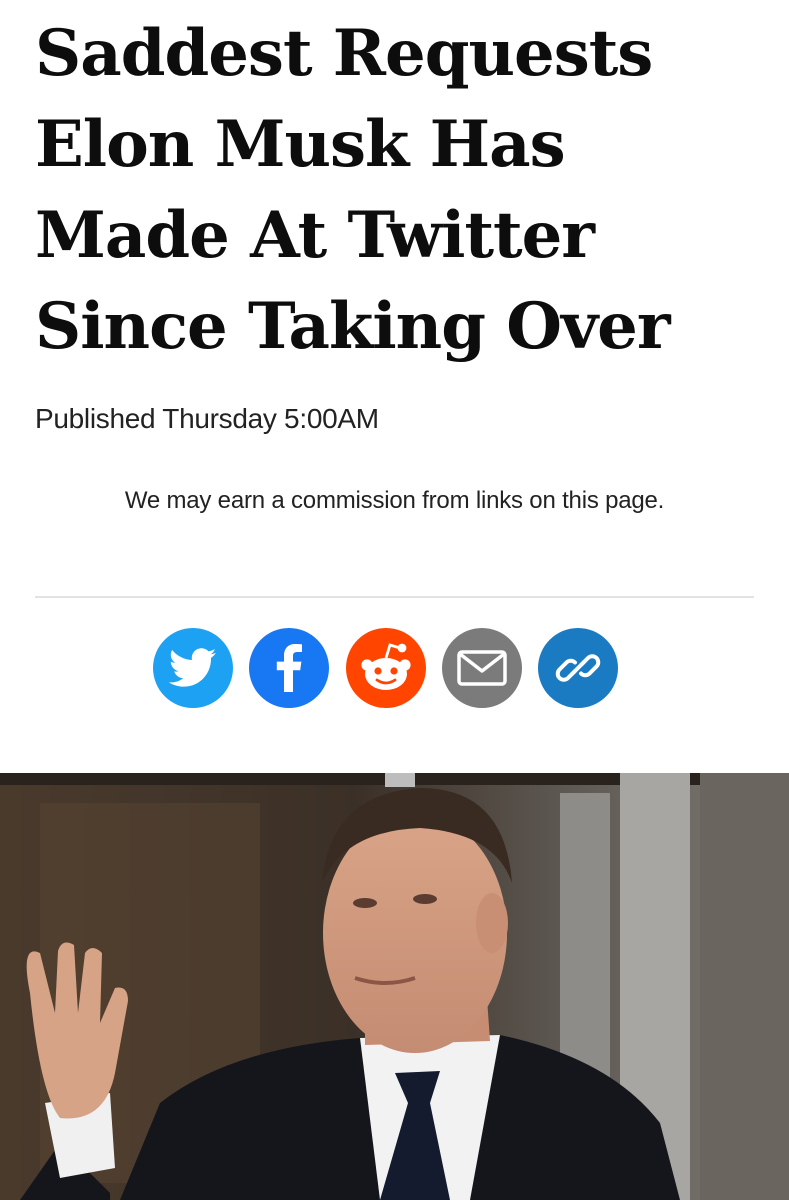 The width and height of the screenshot is (789, 1200). I want to click on facebook-f-icon, so click(290, 668).